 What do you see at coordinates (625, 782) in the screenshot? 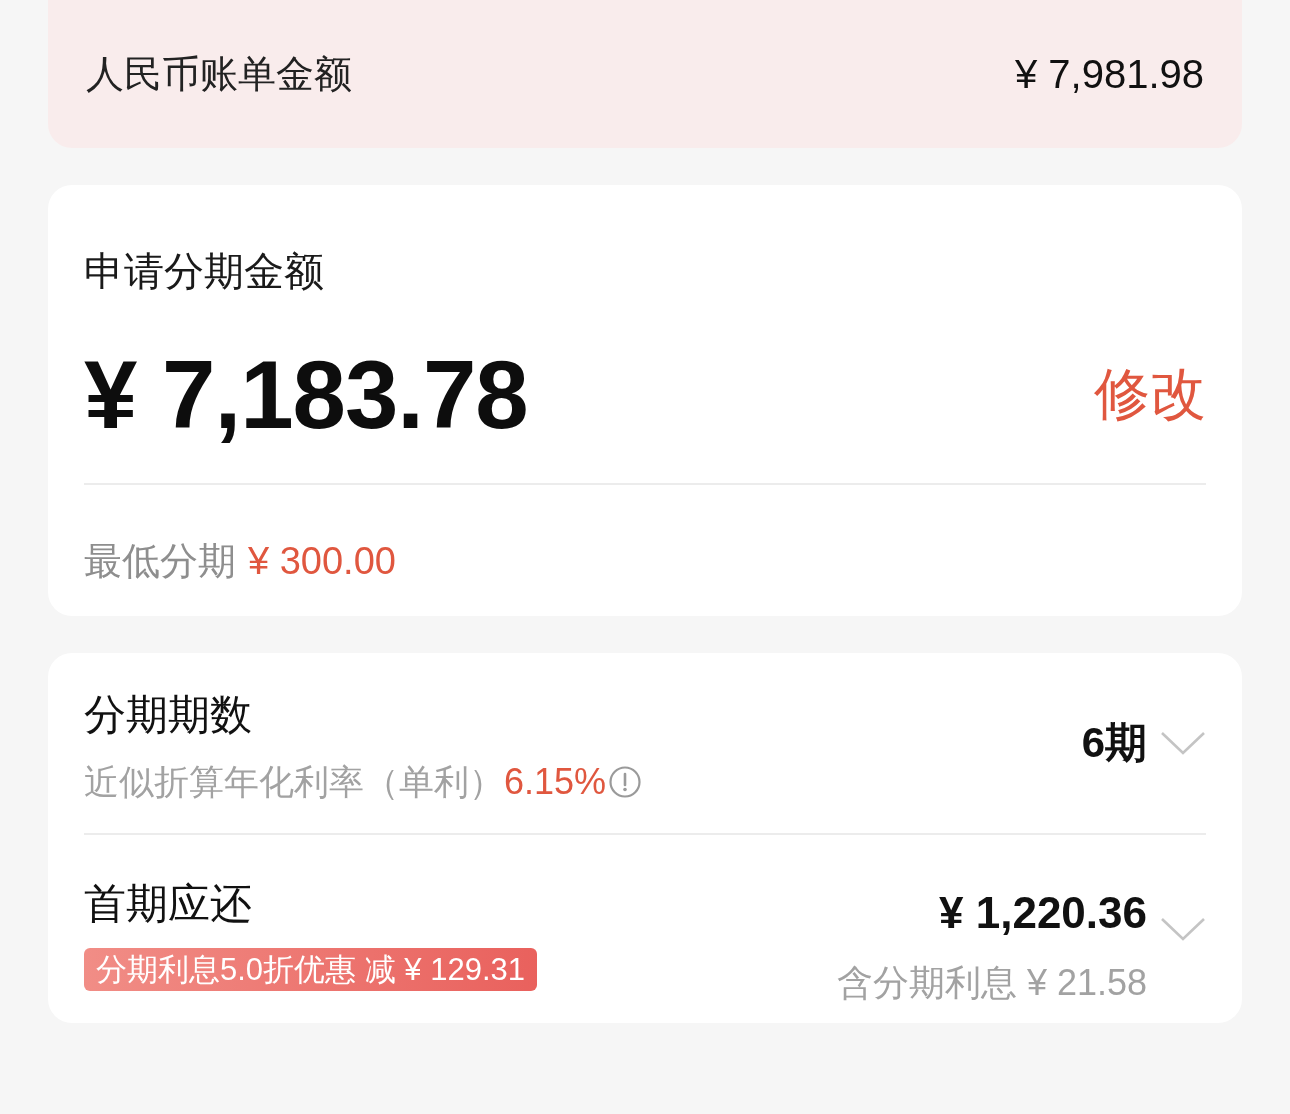
I see `info-icon` at bounding box center [625, 782].